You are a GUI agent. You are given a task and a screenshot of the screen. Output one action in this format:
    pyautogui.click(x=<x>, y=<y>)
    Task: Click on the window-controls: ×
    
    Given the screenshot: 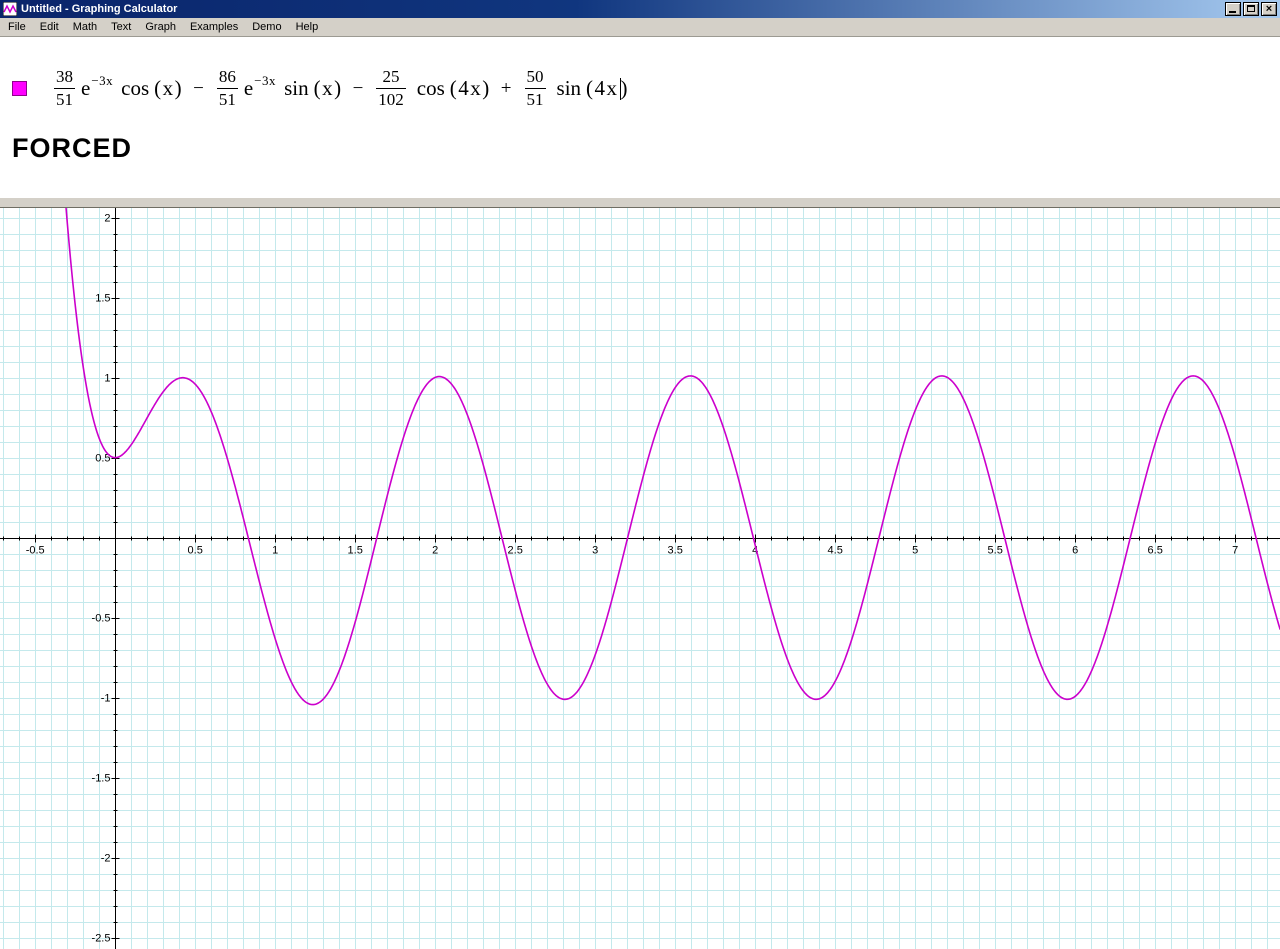 What is the action you would take?
    pyautogui.click(x=1251, y=9)
    